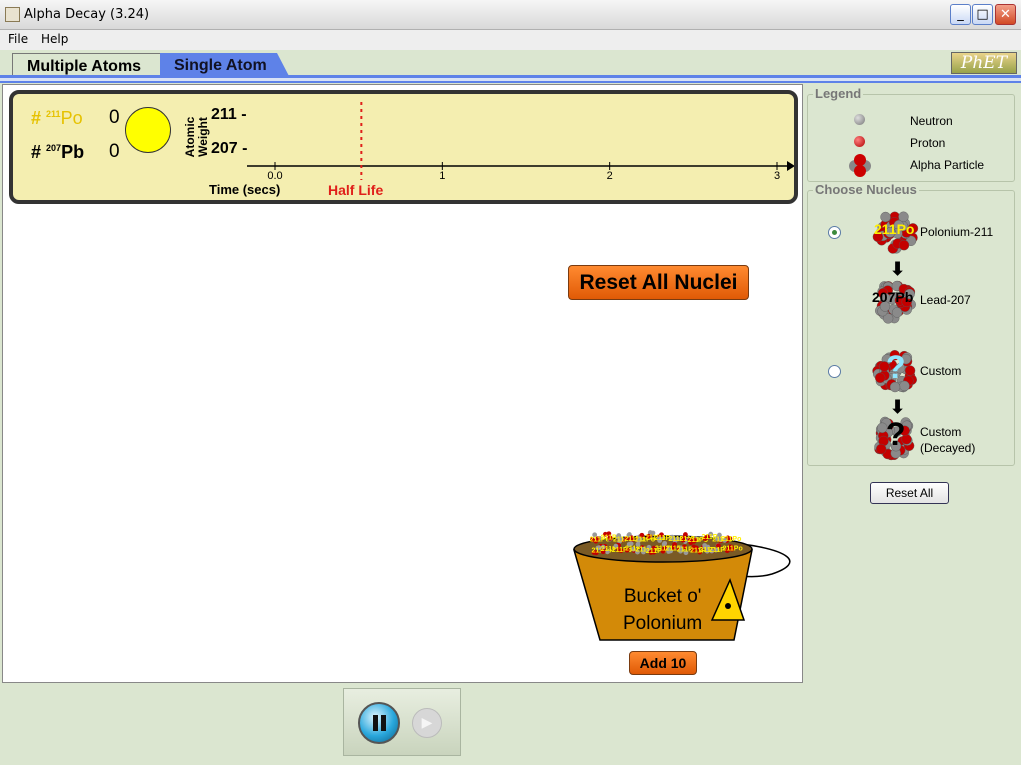 This screenshot has width=1021, height=765. Describe the element at coordinates (948, 448) in the screenshot. I see `custom-decayed-line2: (Decayed)` at that location.